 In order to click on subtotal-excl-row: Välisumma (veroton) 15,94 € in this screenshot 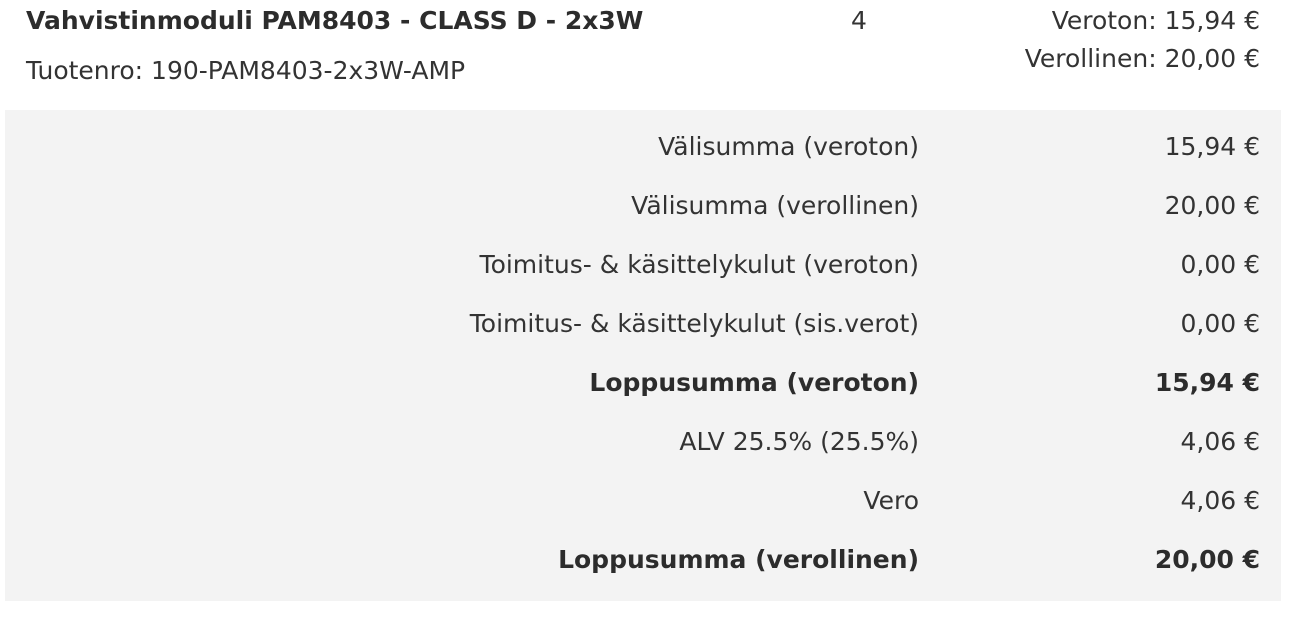, I will do `click(643, 151)`.